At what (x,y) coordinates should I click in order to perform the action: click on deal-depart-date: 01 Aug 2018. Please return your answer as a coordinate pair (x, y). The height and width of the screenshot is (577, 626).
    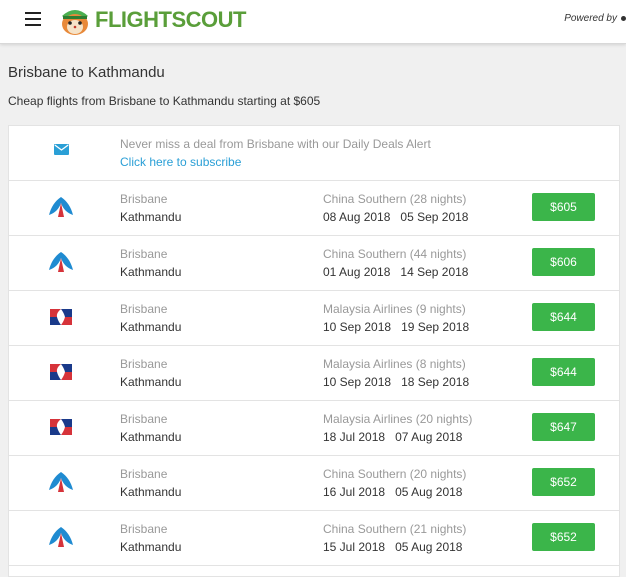
    Looking at the image, I should click on (357, 272).